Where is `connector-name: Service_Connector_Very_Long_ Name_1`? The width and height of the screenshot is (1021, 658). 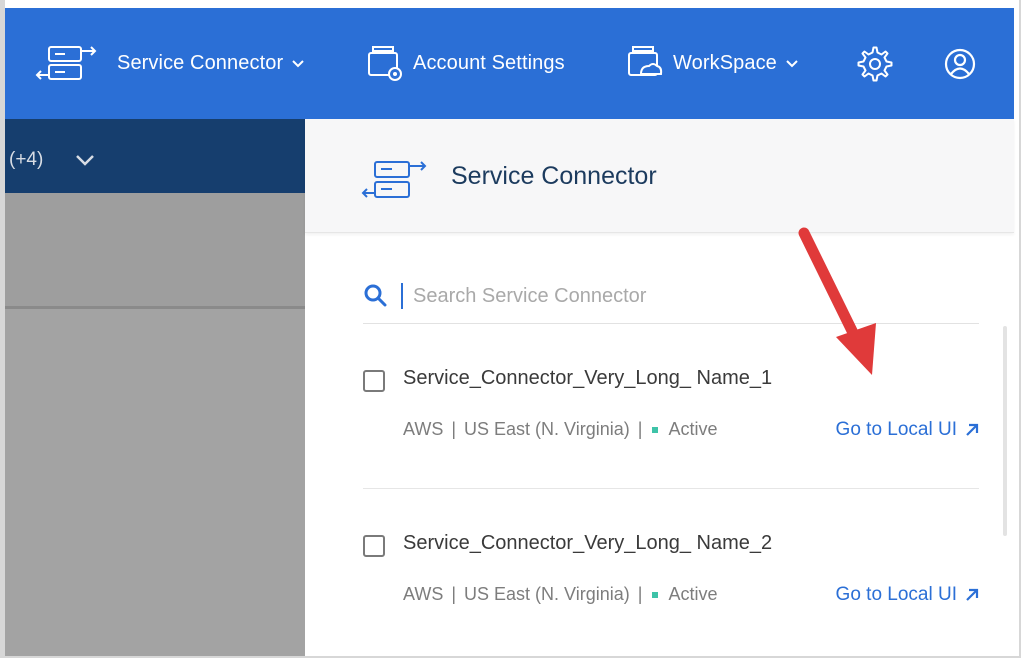 connector-name: Service_Connector_Very_Long_ Name_1 is located at coordinates (588, 378).